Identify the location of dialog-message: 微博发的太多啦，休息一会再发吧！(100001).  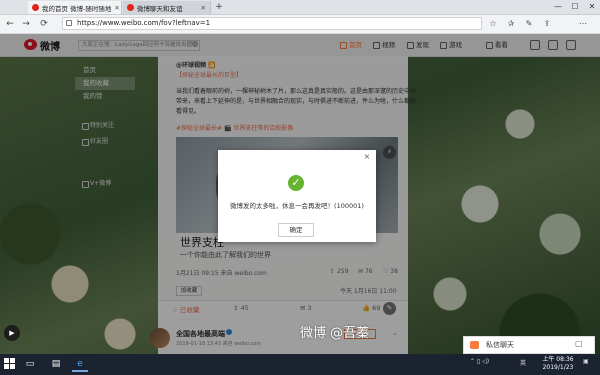
(297, 206).